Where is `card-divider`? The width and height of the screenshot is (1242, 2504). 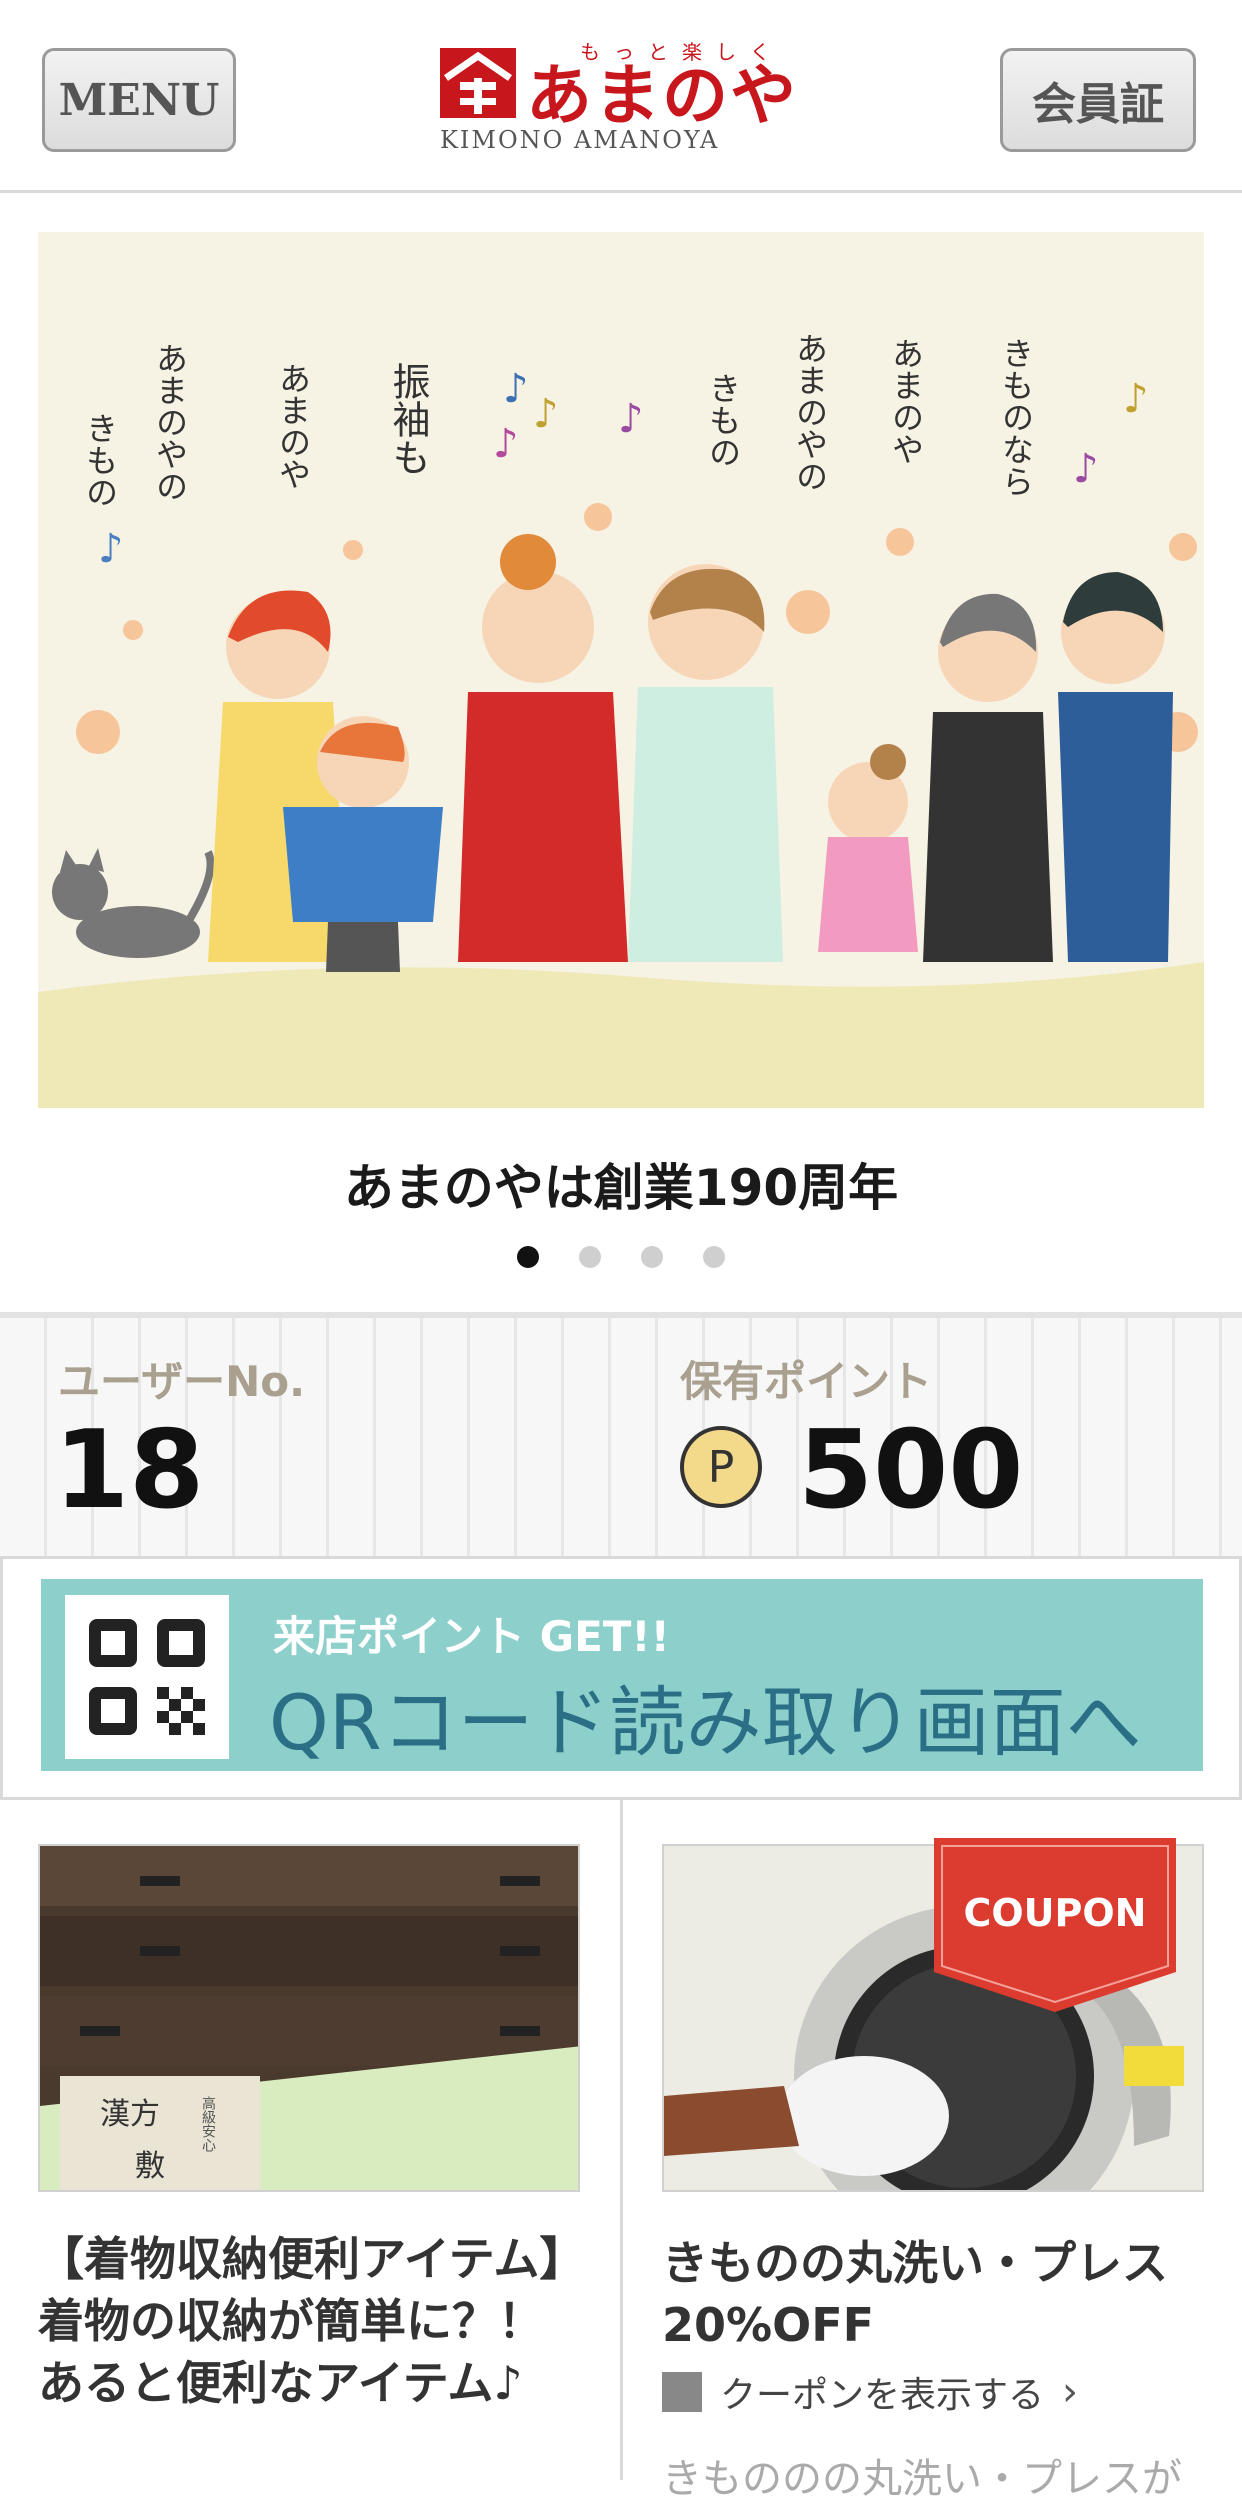 card-divider is located at coordinates (621, 2140).